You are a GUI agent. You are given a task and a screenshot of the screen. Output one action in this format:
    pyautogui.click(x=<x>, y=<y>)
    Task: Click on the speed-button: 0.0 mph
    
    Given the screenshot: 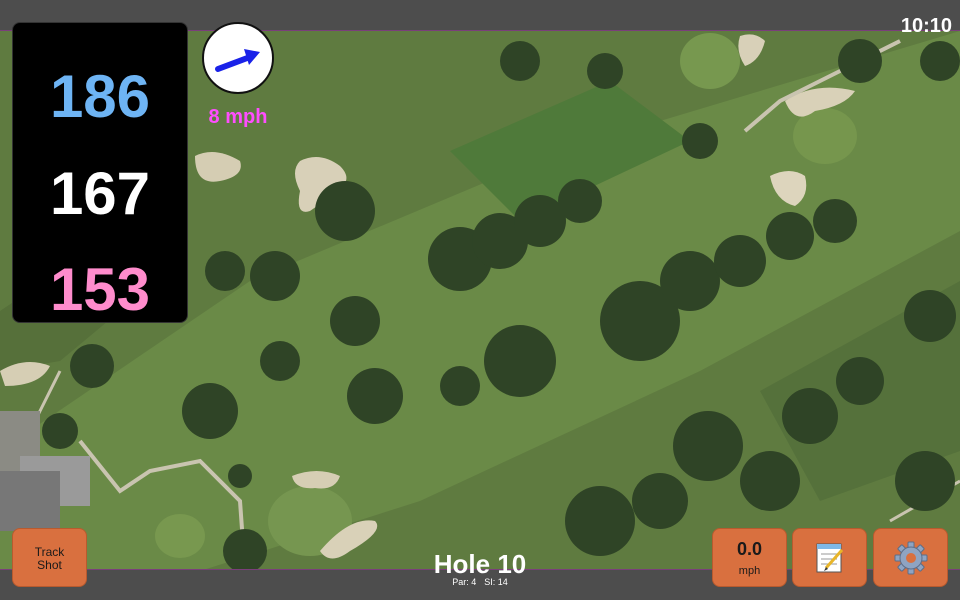 What is the action you would take?
    pyautogui.click(x=749, y=557)
    